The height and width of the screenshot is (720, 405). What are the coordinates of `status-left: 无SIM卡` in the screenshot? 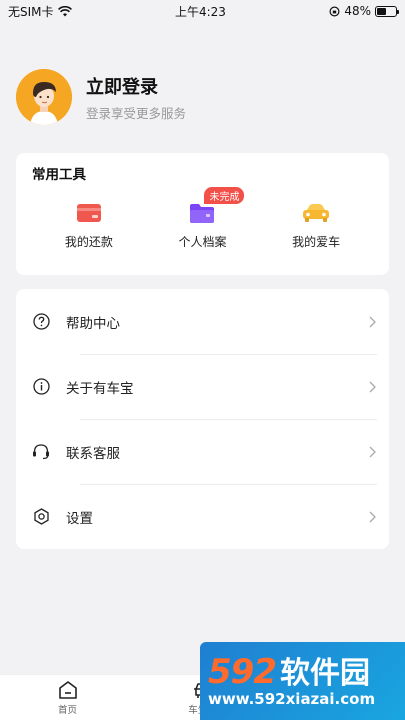 It's located at (40, 11).